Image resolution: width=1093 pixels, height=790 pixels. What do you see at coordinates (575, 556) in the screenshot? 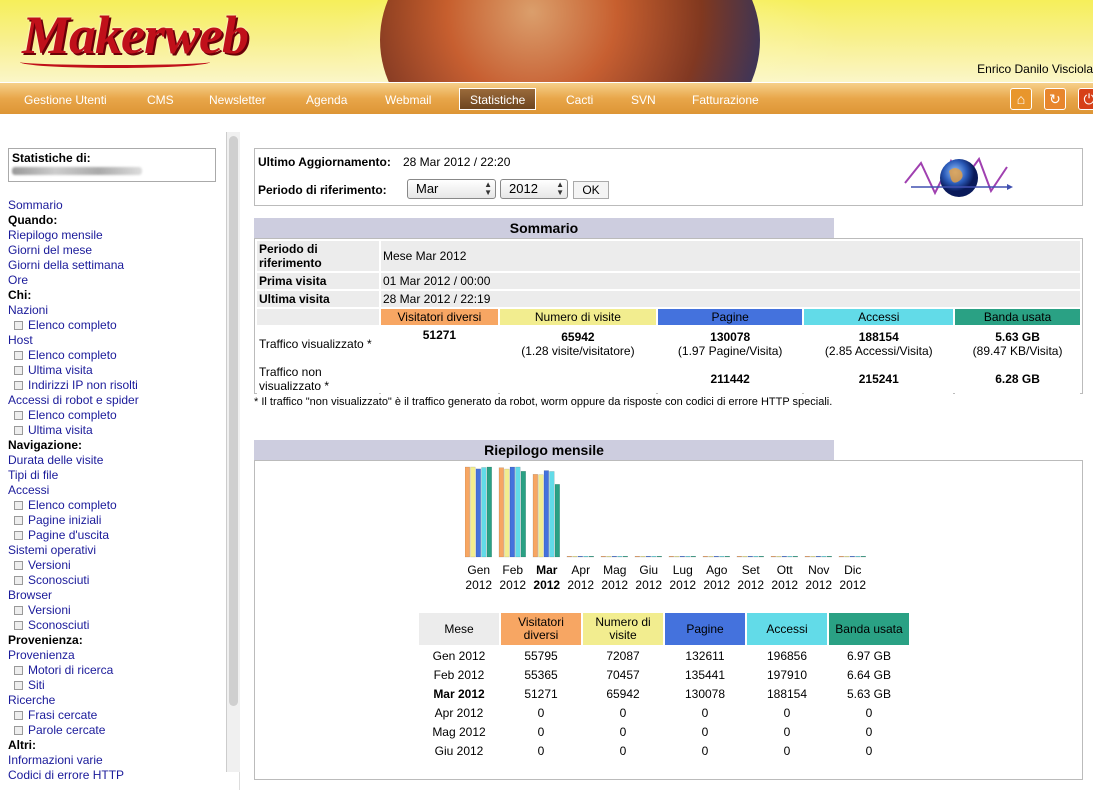
I see `bar-visits-apr` at bounding box center [575, 556].